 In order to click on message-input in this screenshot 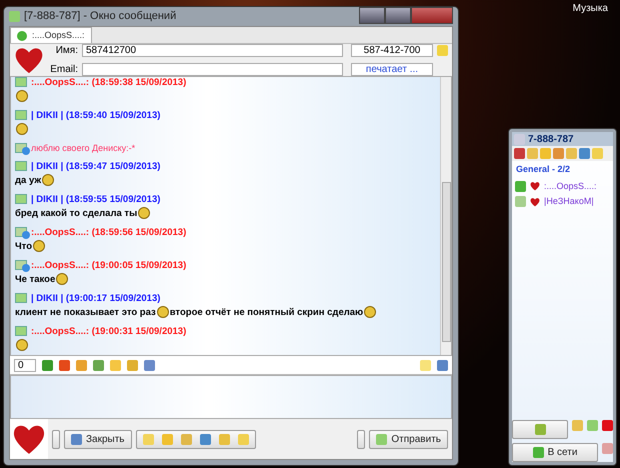, I will do `click(231, 397)`.